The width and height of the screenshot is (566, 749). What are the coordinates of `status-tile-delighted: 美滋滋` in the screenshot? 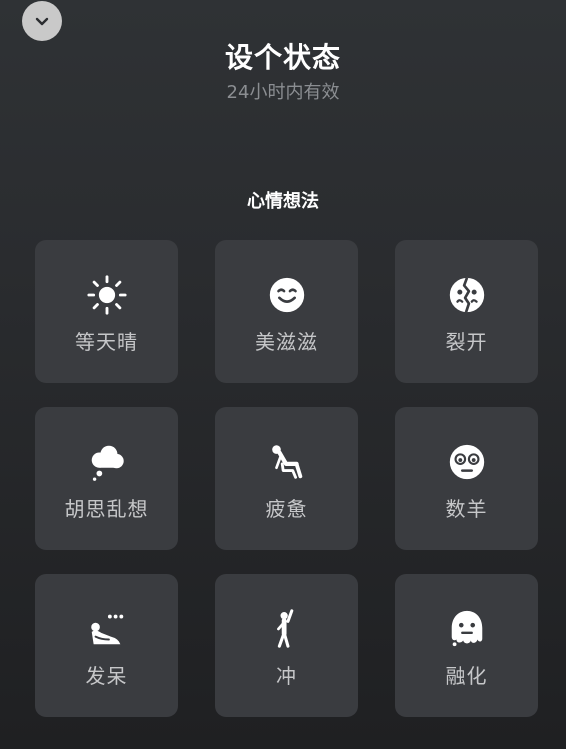 It's located at (286, 311).